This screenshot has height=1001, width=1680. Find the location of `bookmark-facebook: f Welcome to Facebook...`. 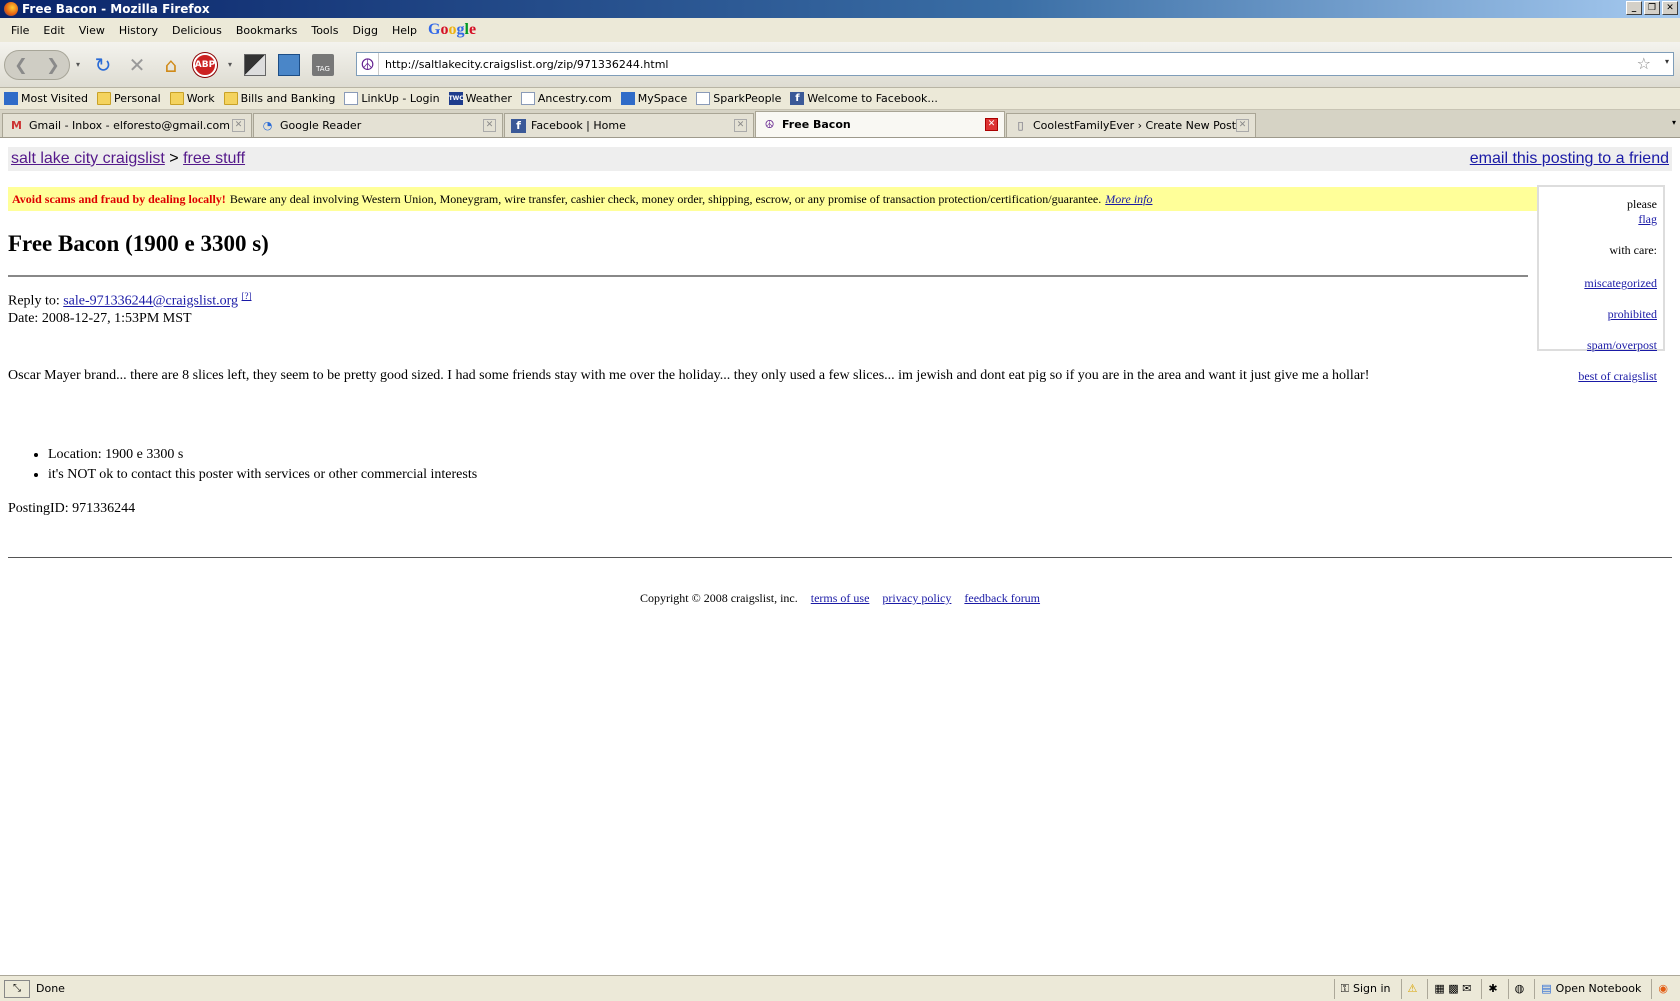

bookmark-facebook: f Welcome to Facebook... is located at coordinates (864, 98).